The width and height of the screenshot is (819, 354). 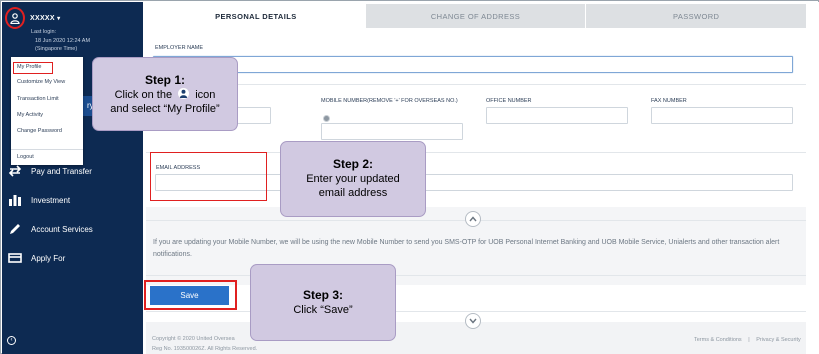 What do you see at coordinates (59, 19) in the screenshot?
I see `caret-down-icon: ▾` at bounding box center [59, 19].